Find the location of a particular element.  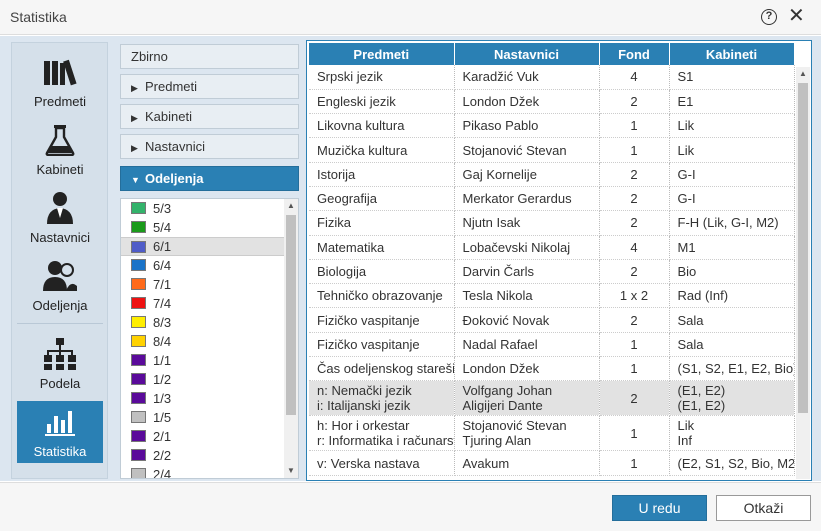

nav-item-kabineti: Kabineti is located at coordinates (60, 150).